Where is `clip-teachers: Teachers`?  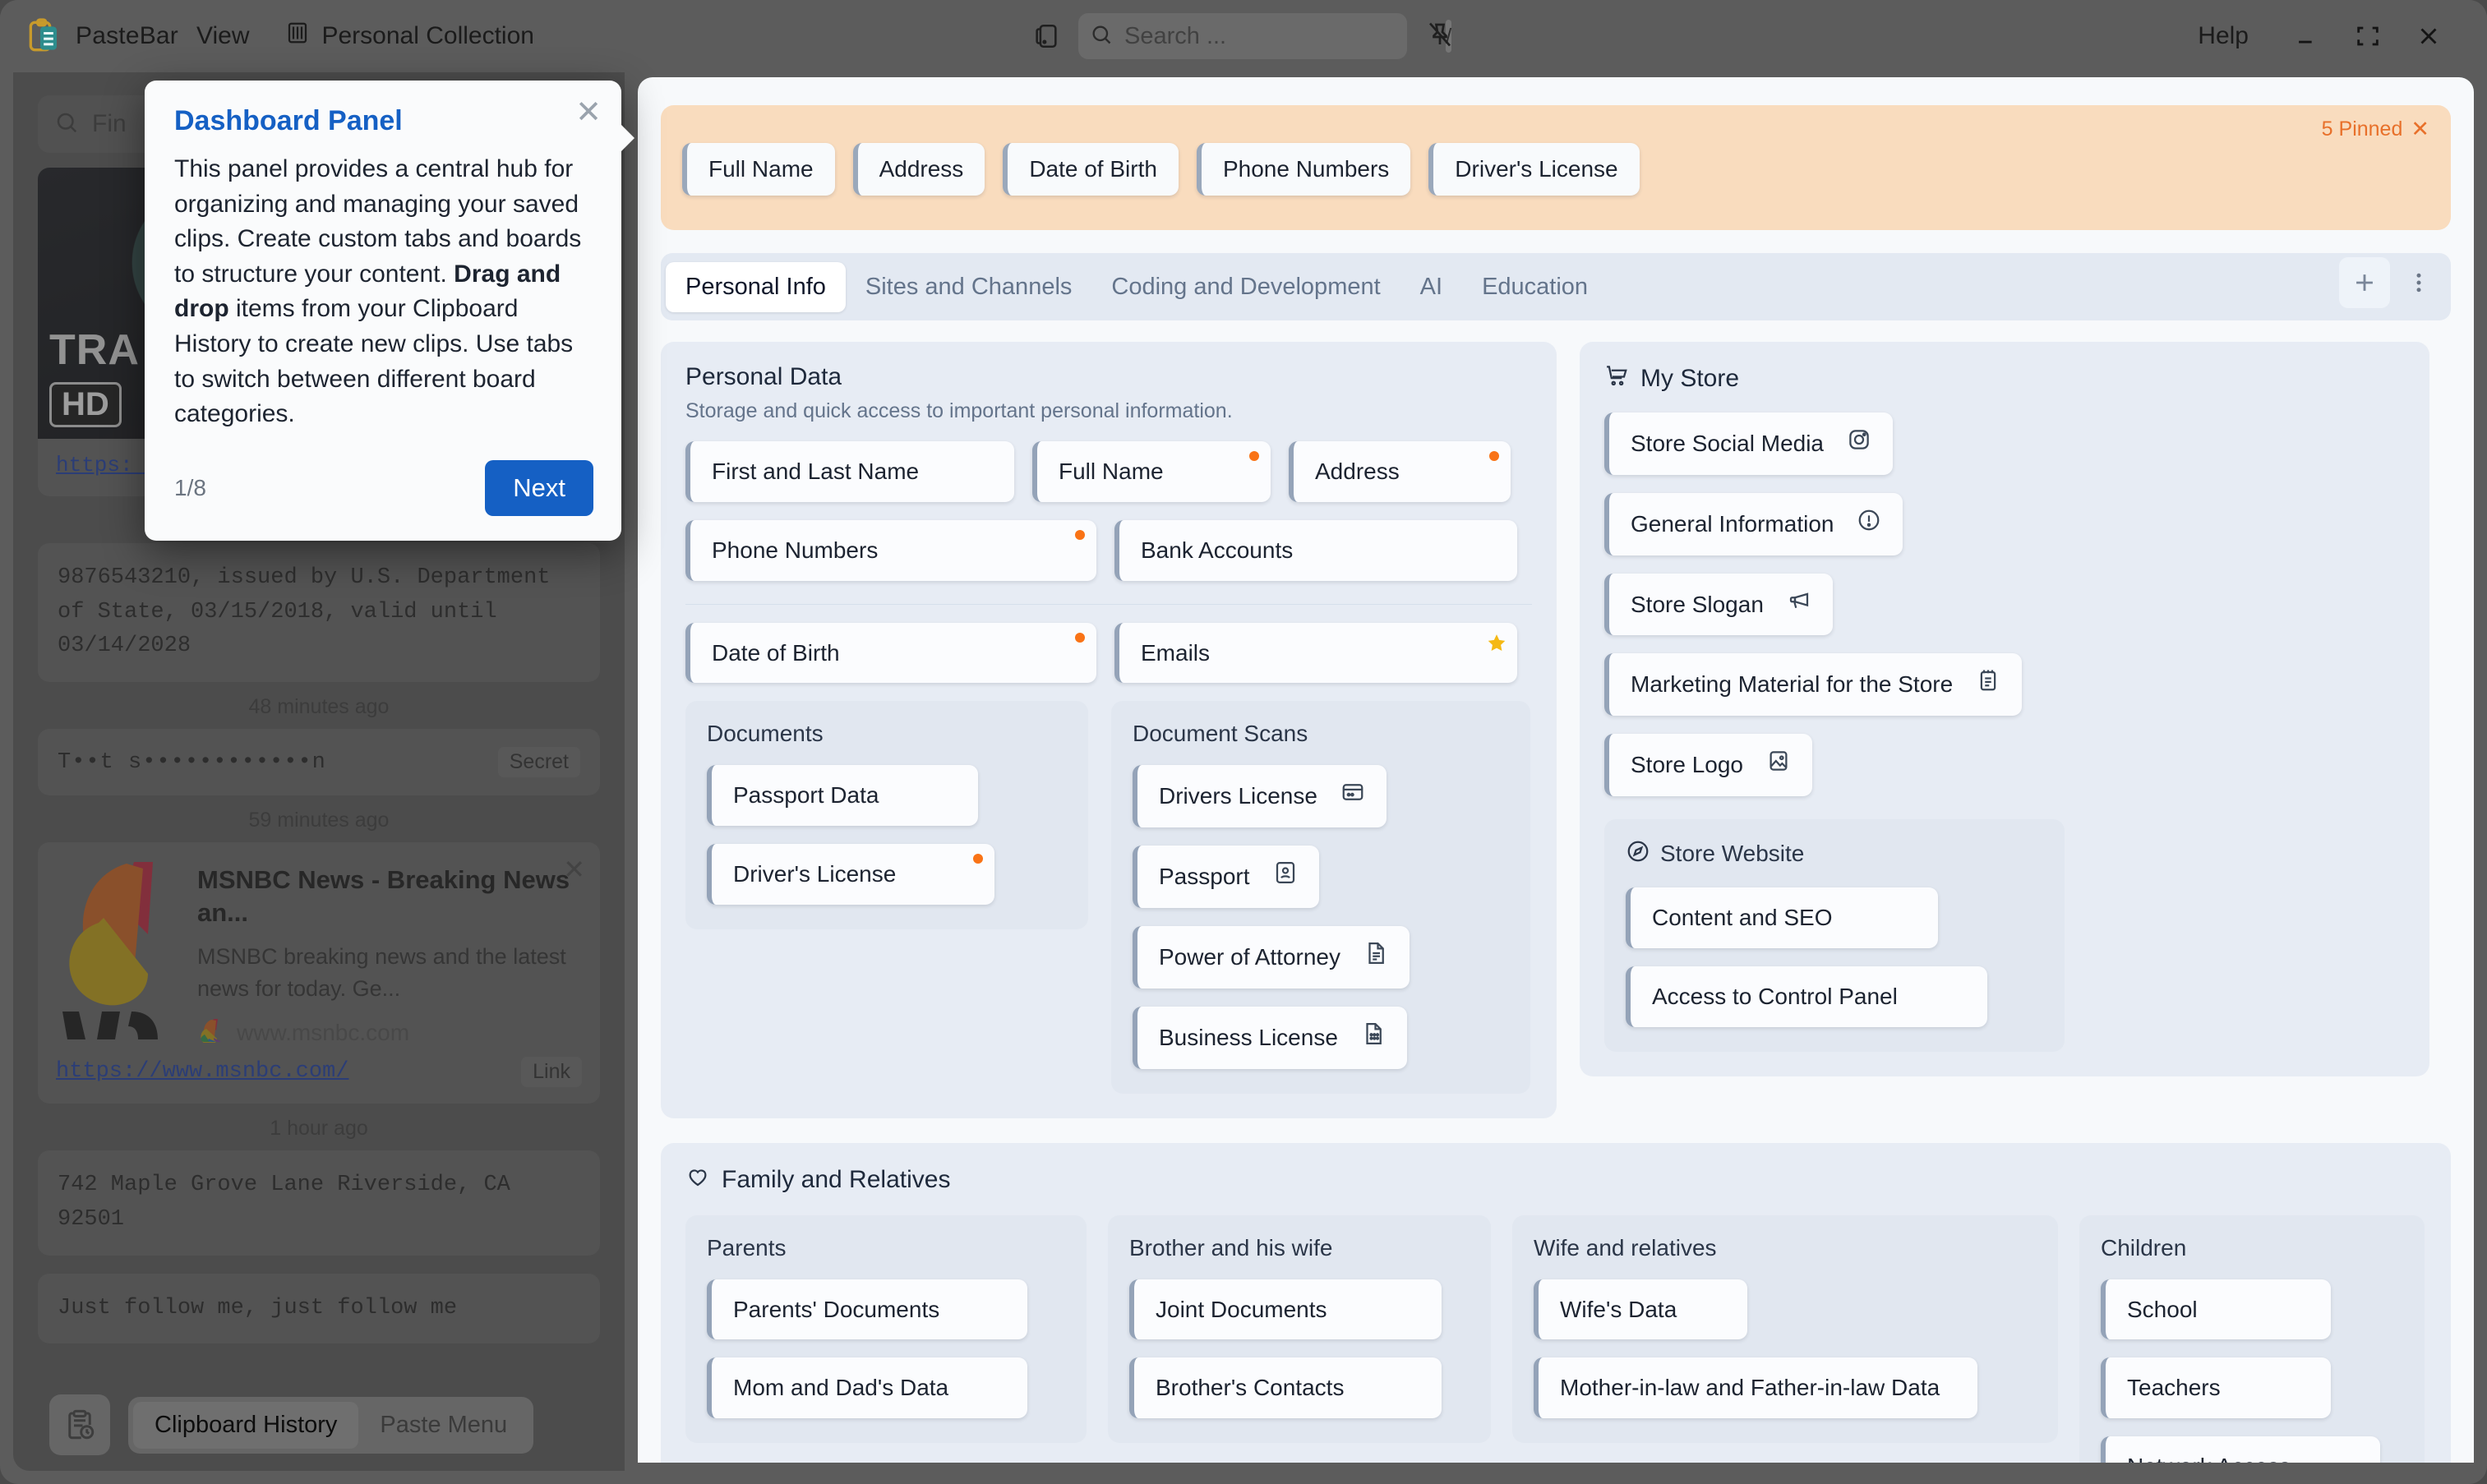 clip-teachers: Teachers is located at coordinates (2216, 1388).